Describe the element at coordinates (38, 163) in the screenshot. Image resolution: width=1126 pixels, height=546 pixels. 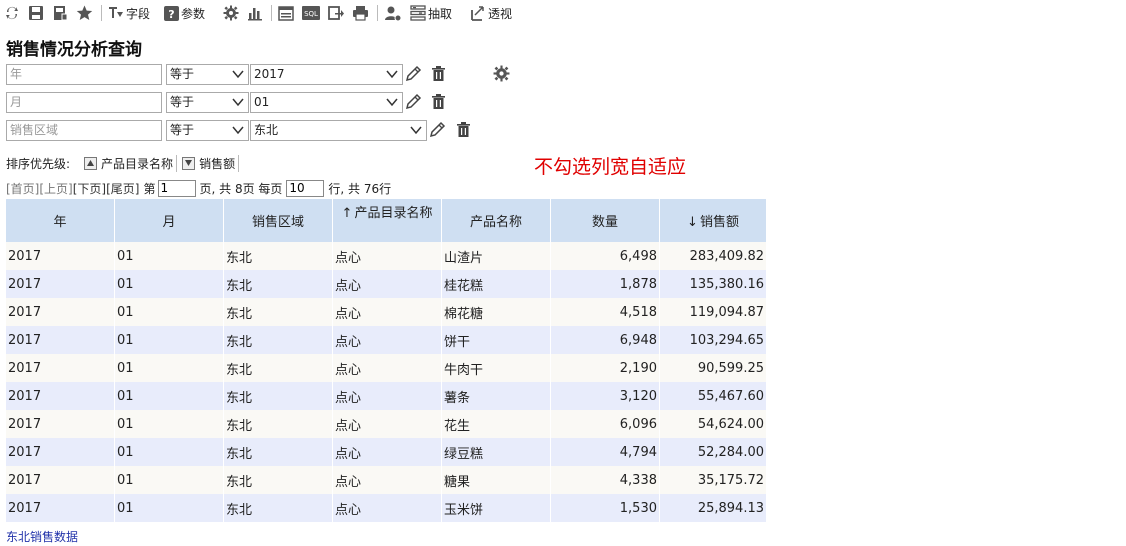
I see `sort-priority-label: 排序优先级:` at that location.